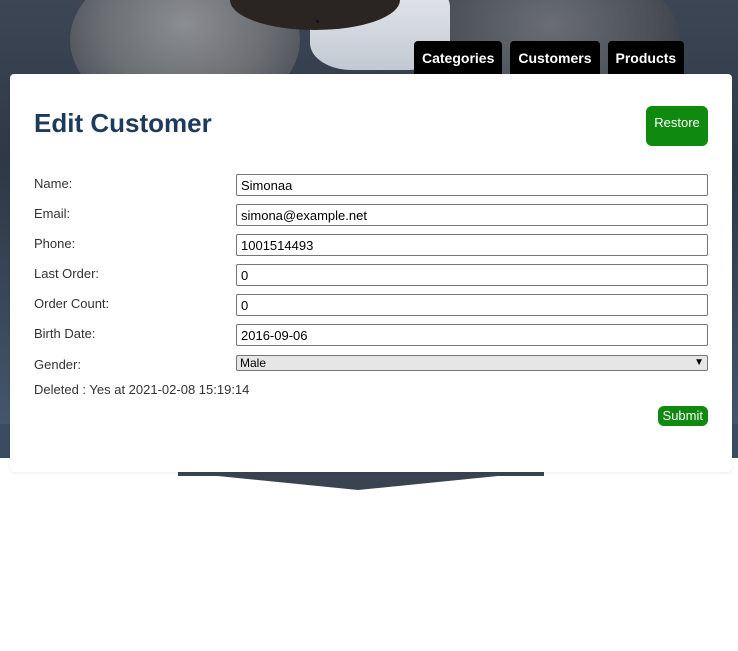  Describe the element at coordinates (699, 362) in the screenshot. I see `chevron-down-icon: ▼` at that location.